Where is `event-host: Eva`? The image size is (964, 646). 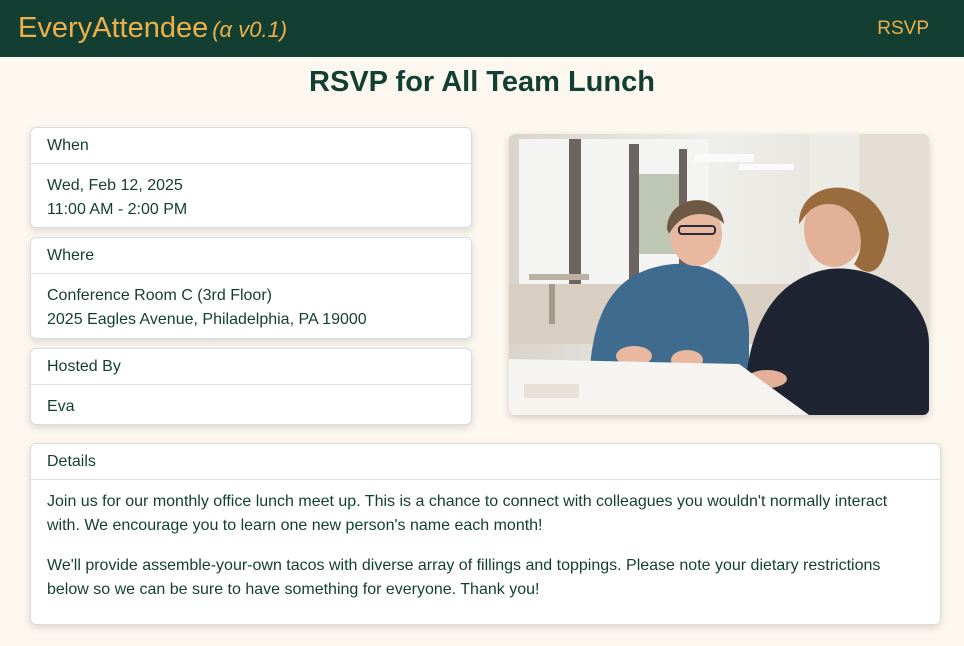 event-host: Eva is located at coordinates (61, 406).